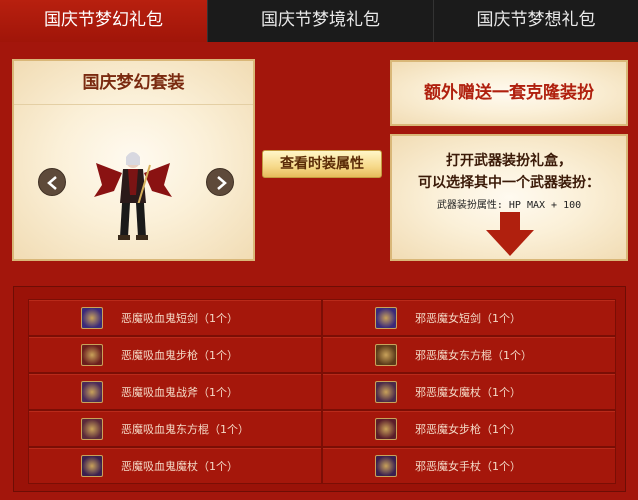 Image resolution: width=638 pixels, height=500 pixels. What do you see at coordinates (179, 392) in the screenshot?
I see `item-name: 恶魔吸血鬼战斧（1个）` at bounding box center [179, 392].